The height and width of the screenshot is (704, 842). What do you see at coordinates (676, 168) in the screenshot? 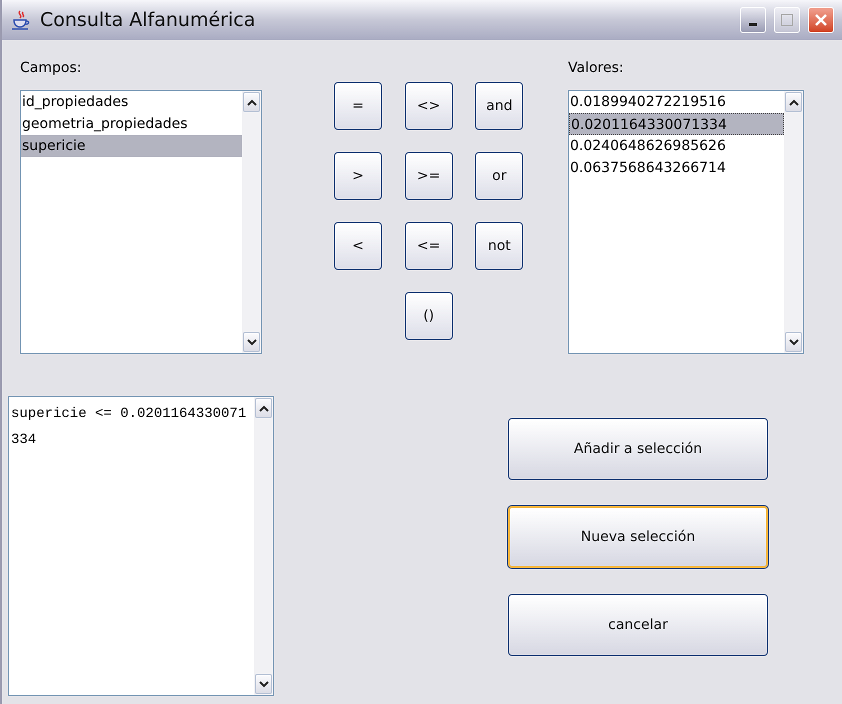
I see `list-item: 0.0637568643266714` at bounding box center [676, 168].